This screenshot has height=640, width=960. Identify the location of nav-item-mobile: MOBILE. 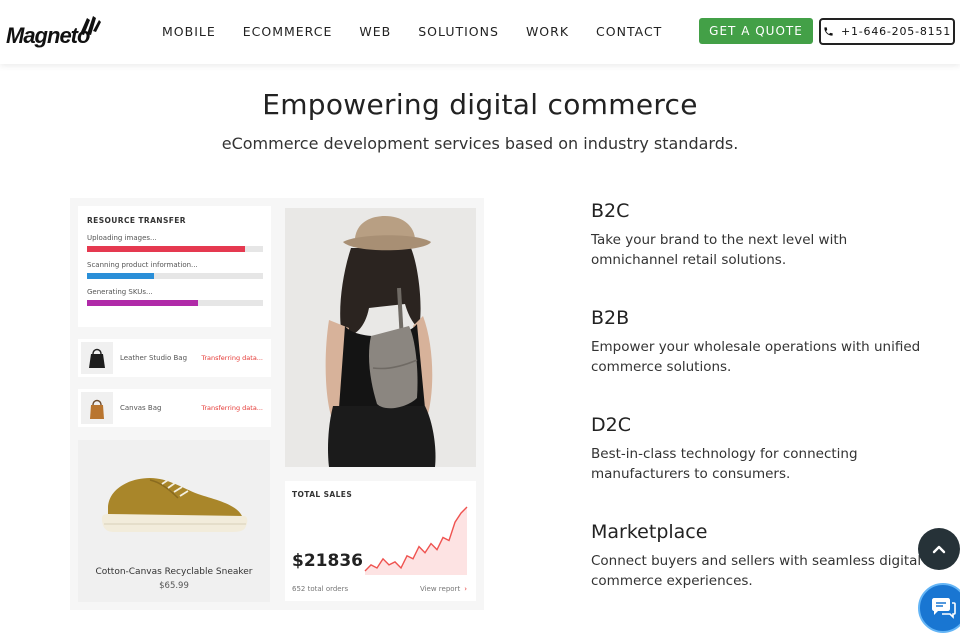
(189, 31).